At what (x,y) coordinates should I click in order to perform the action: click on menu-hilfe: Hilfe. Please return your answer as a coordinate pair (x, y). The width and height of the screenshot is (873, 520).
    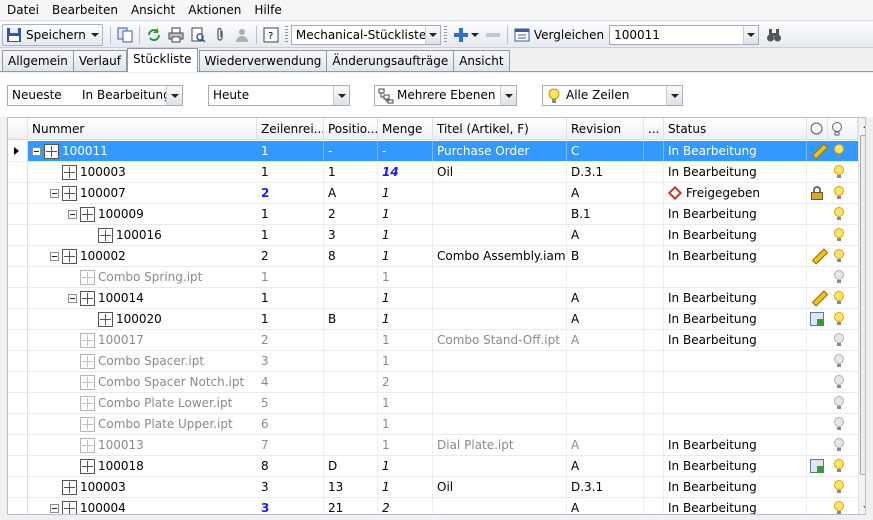
    Looking at the image, I should click on (269, 10).